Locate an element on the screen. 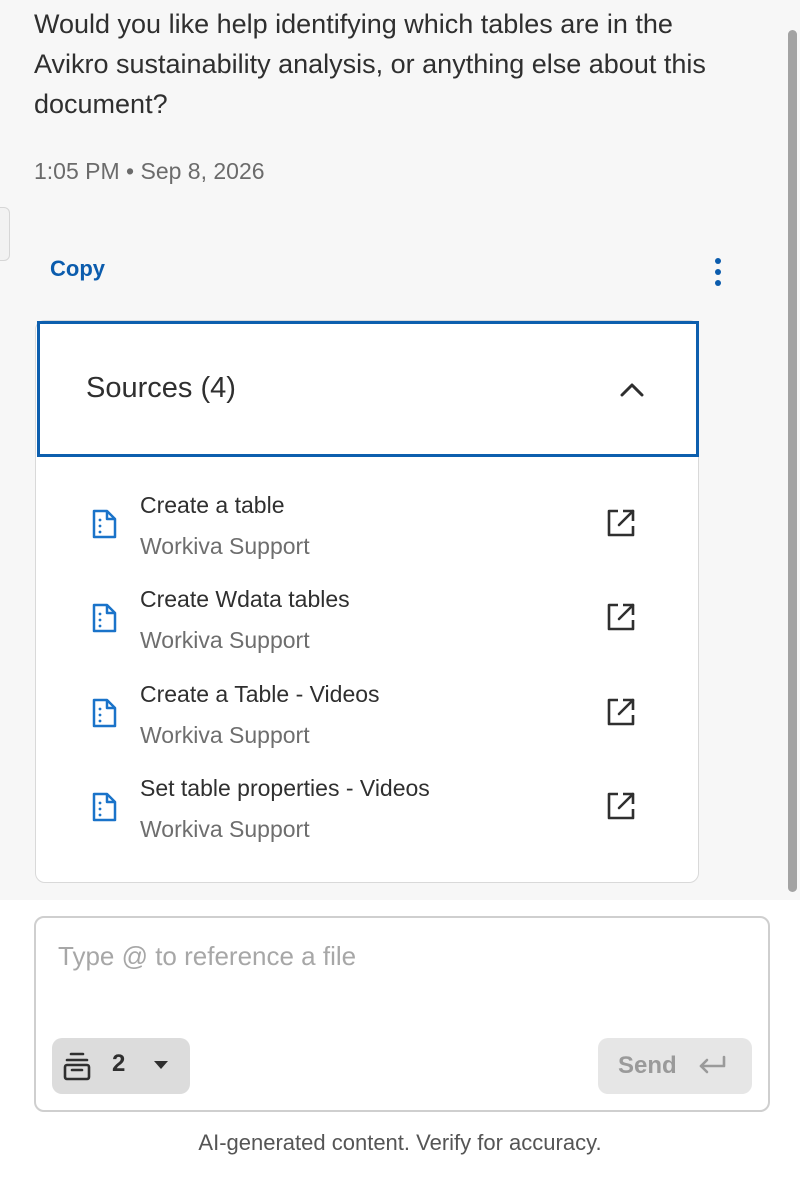  source-item: Create a Table - Videos Workiva Support is located at coordinates (367, 723).